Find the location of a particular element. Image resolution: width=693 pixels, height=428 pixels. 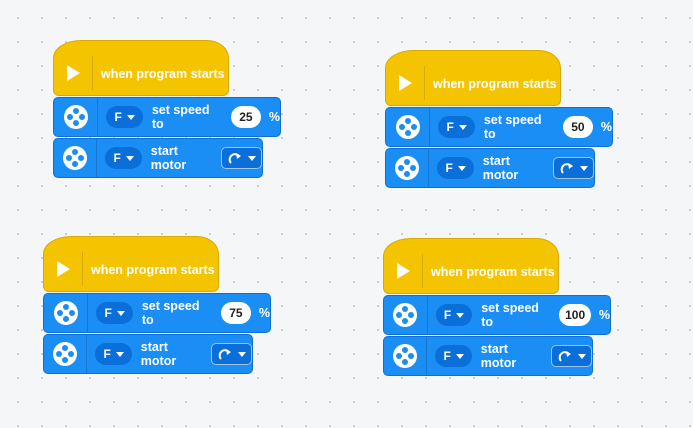

set-speed-block: F set speed to 100 % is located at coordinates (497, 315).